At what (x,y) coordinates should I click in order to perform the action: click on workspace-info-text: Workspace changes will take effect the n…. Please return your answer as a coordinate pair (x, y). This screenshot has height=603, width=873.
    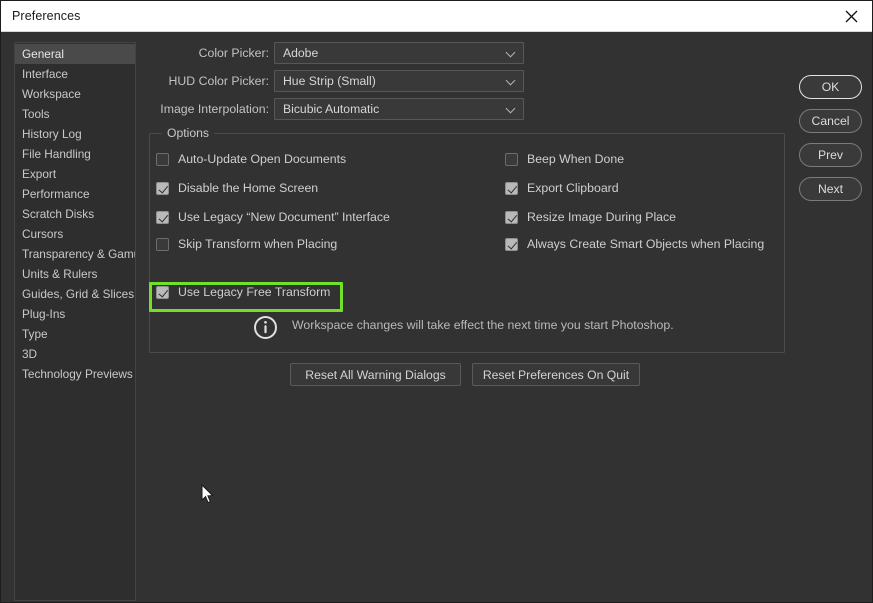
    Looking at the image, I should click on (483, 325).